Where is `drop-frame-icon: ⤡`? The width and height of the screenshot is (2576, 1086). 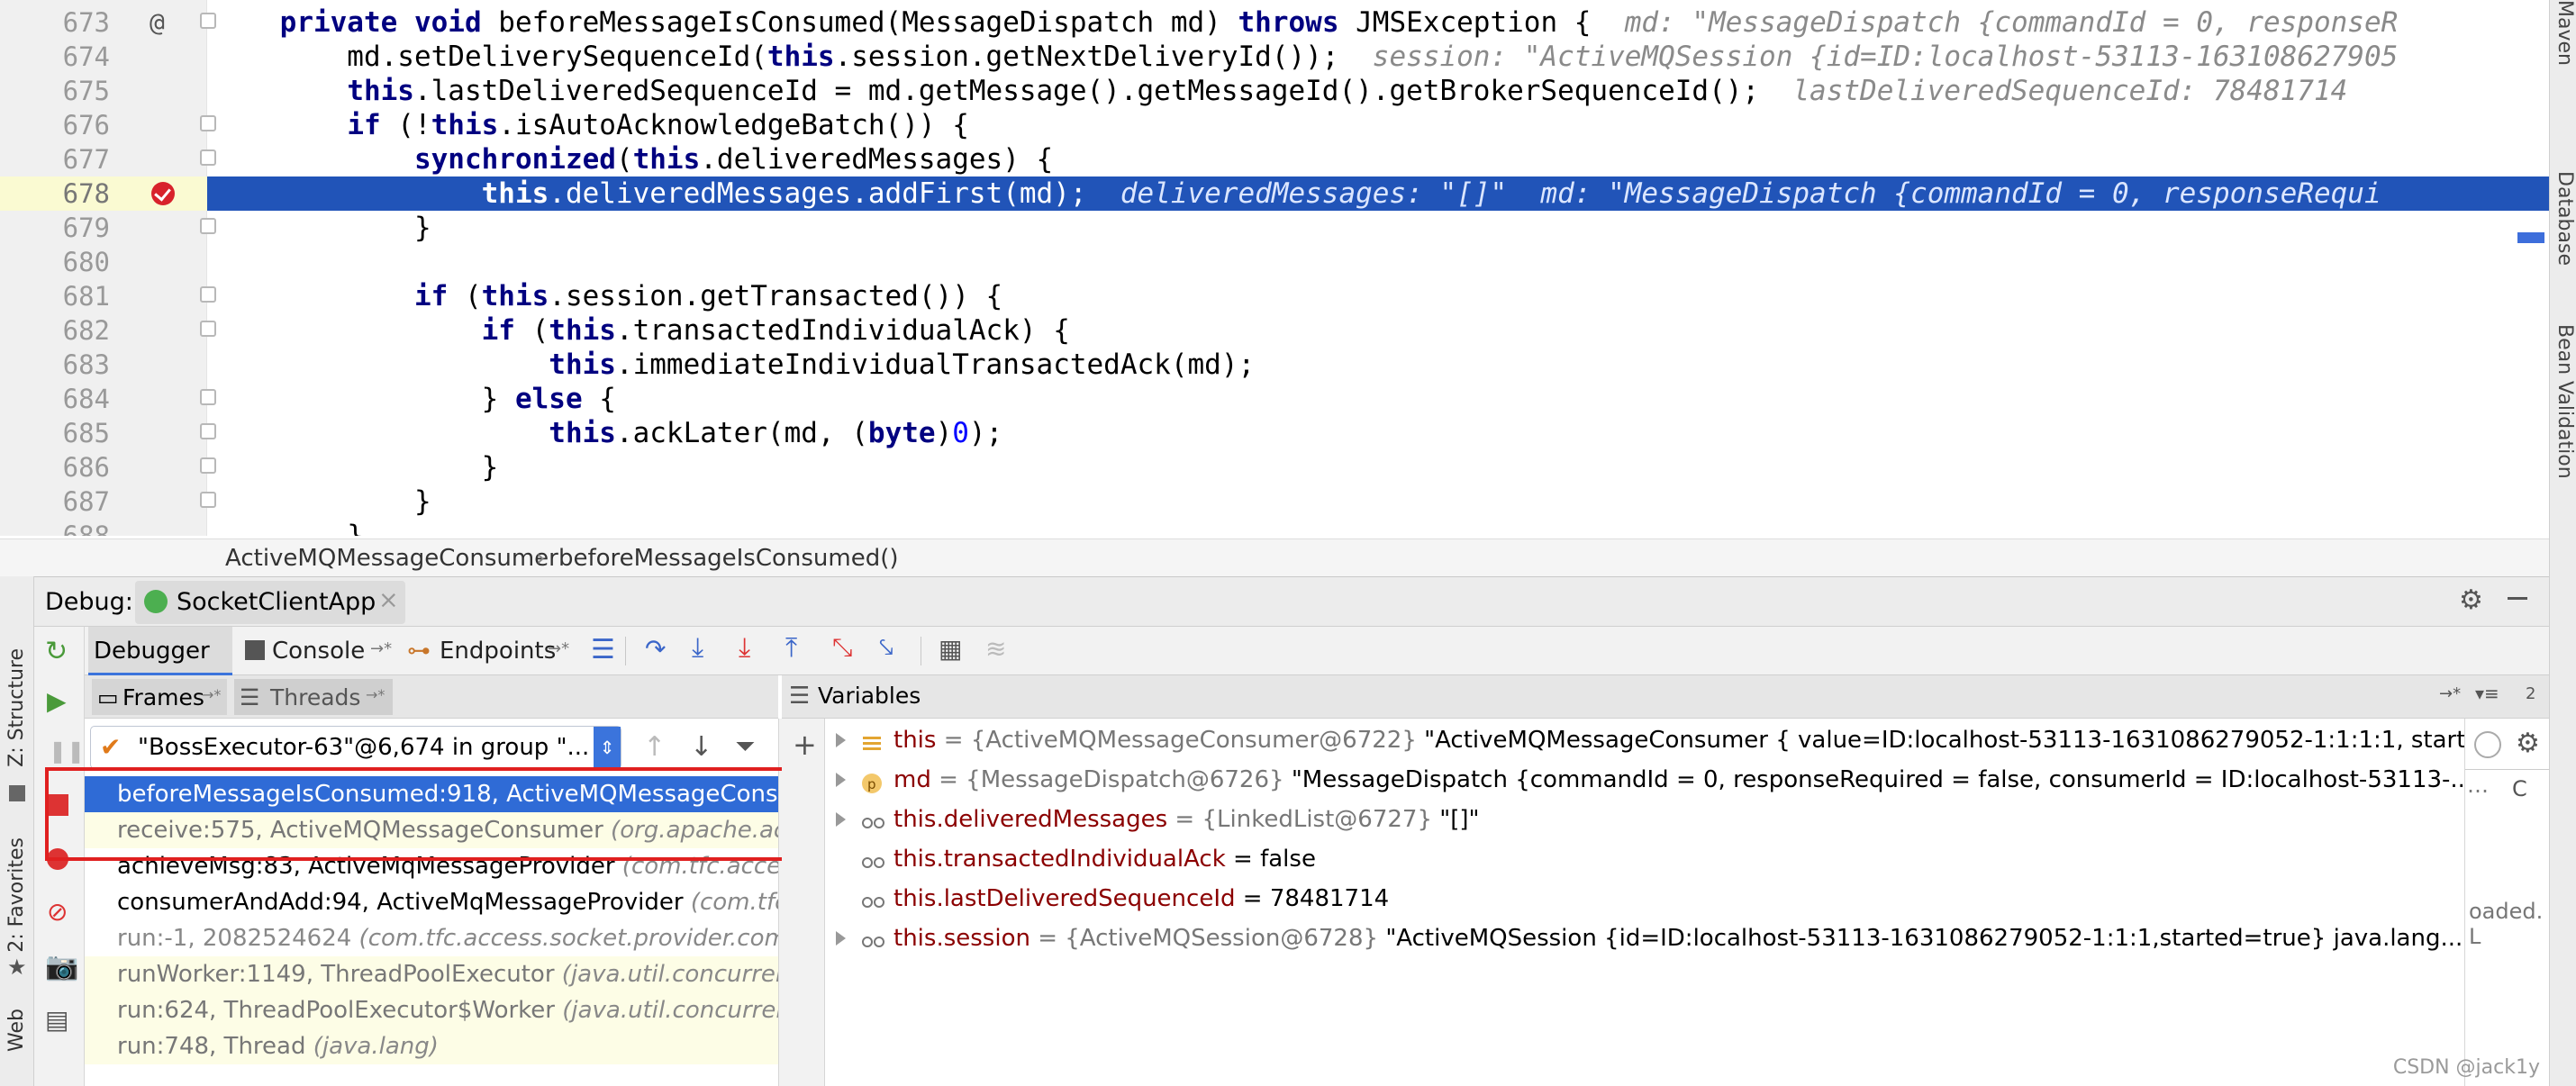
drop-frame-icon: ⤡ is located at coordinates (842, 647).